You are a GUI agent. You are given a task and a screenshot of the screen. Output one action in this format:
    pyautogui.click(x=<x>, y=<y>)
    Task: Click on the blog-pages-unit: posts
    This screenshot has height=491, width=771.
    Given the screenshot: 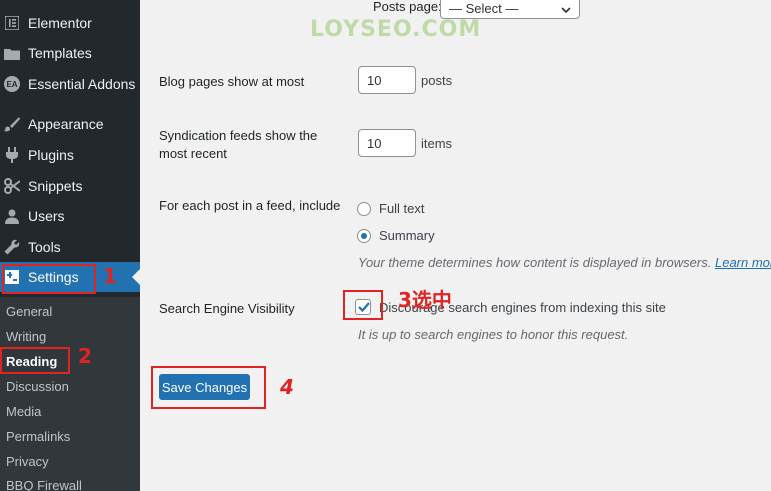 What is the action you would take?
    pyautogui.click(x=437, y=80)
    